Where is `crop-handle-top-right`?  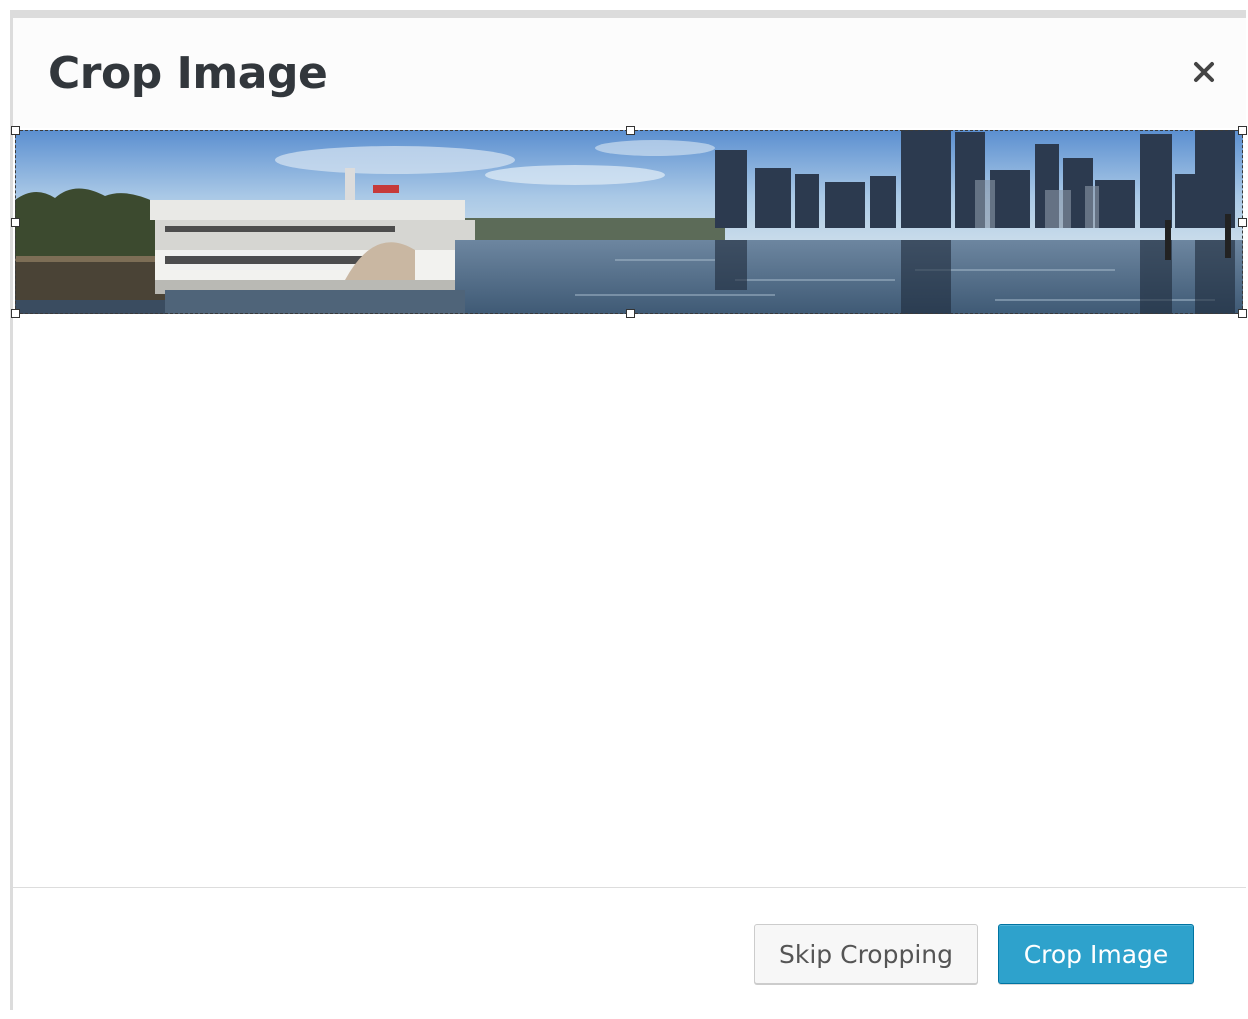 crop-handle-top-right is located at coordinates (1242, 130).